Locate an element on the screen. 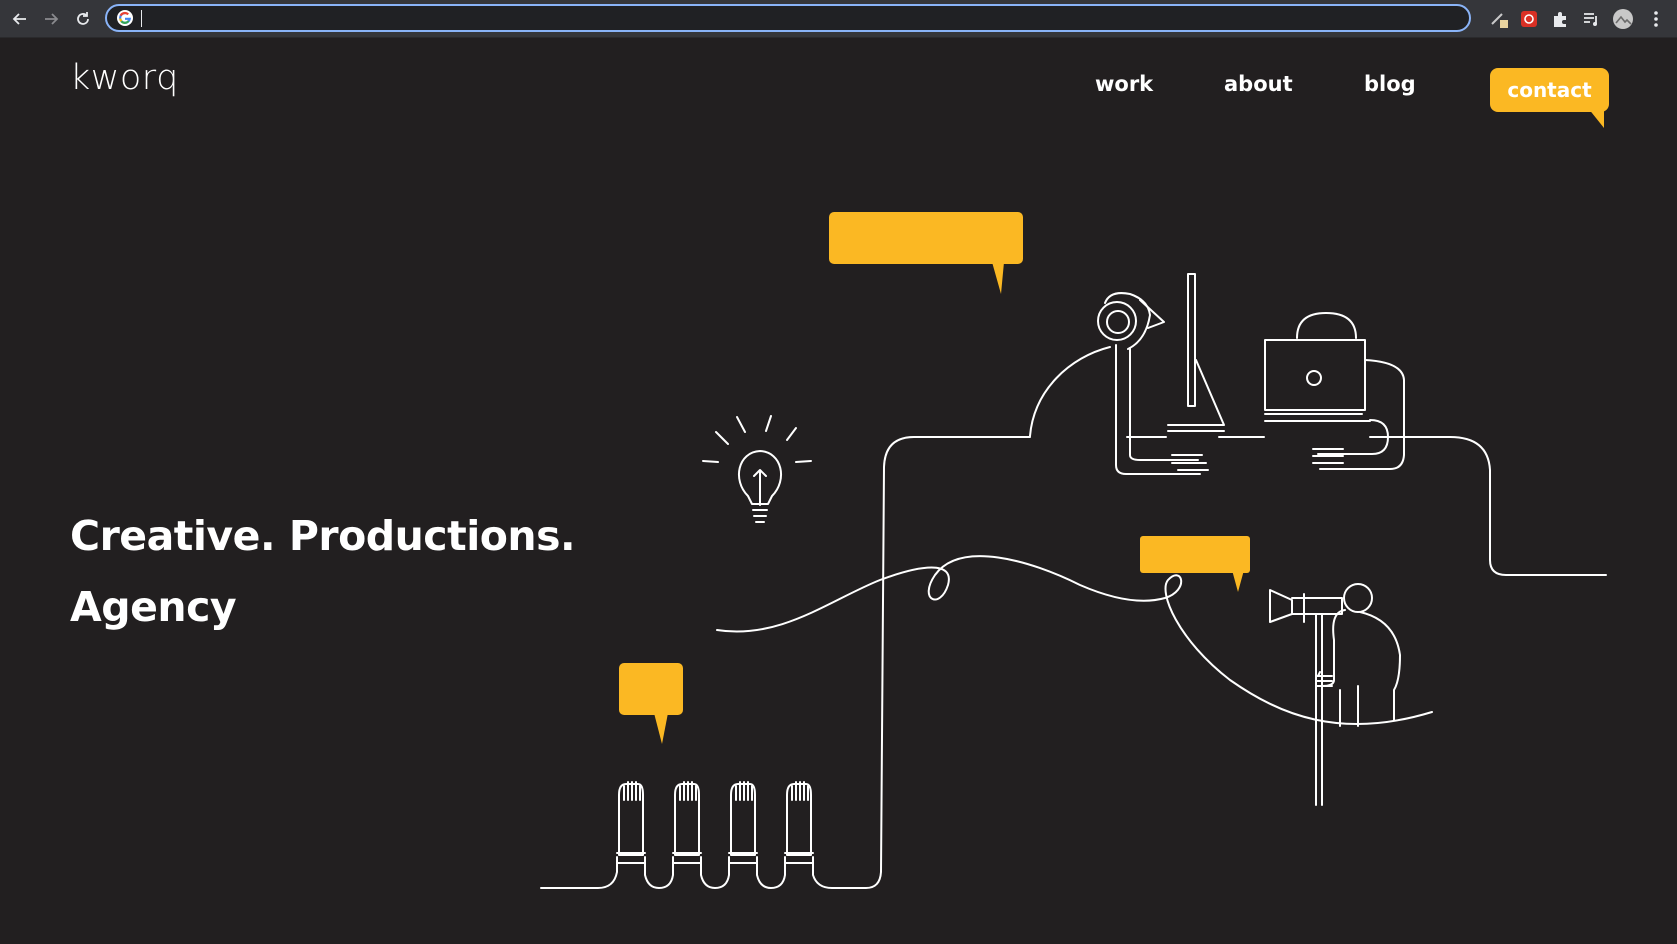 The height and width of the screenshot is (944, 1677). lightbulb-icon is located at coordinates (757, 469).